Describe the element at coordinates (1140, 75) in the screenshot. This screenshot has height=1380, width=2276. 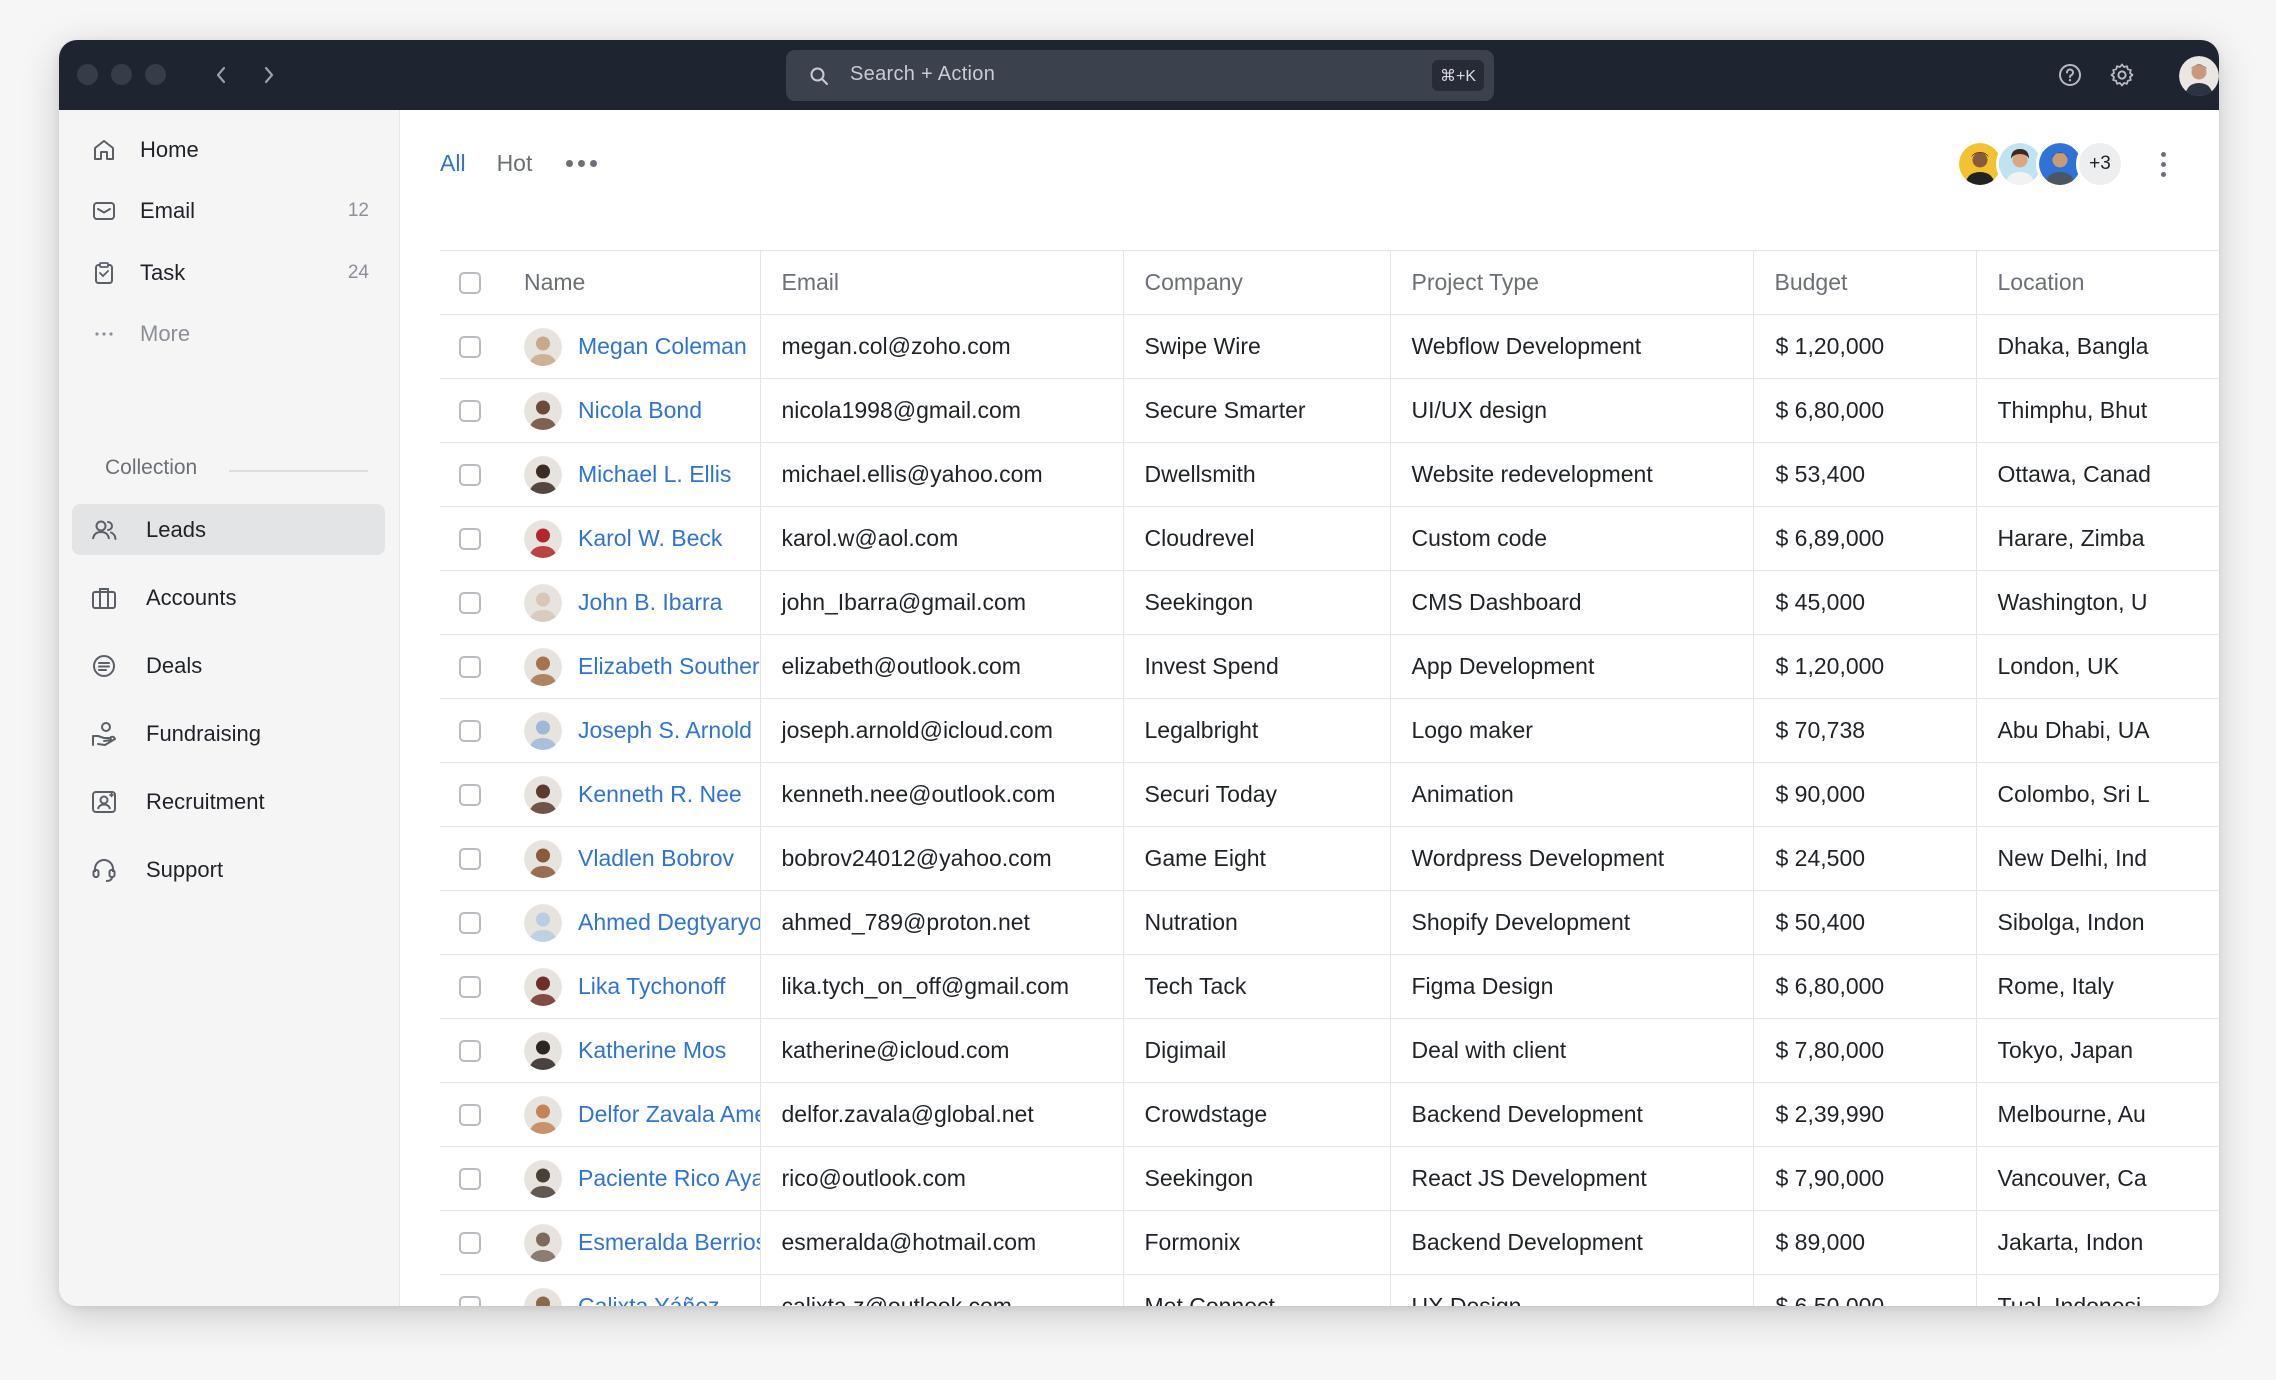
I see `search-bar: Search + Action ⌘+K` at that location.